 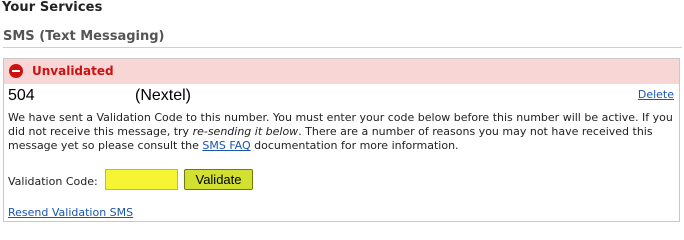 I want to click on no-entry-icon, so click(x=16, y=71).